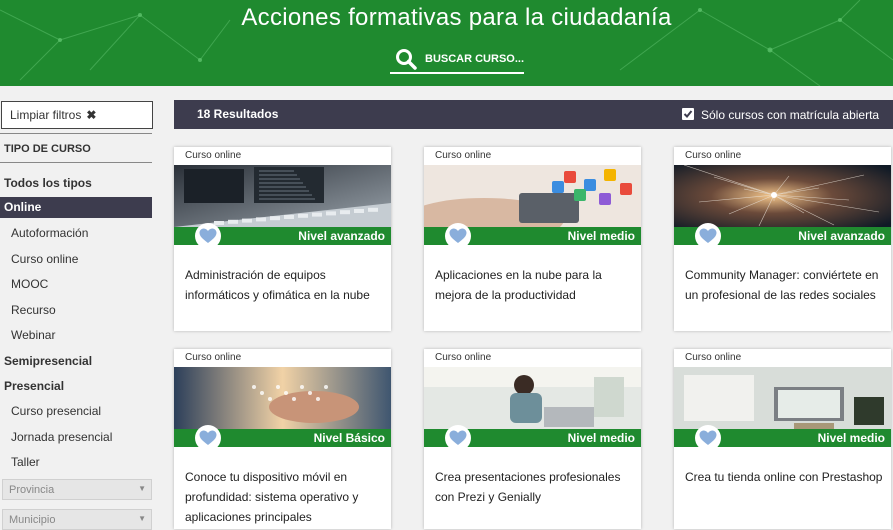 Image resolution: width=893 pixels, height=530 pixels. Describe the element at coordinates (790, 115) in the screenshot. I see `only-open-label: Sólo cursos con matrícula abierta` at that location.